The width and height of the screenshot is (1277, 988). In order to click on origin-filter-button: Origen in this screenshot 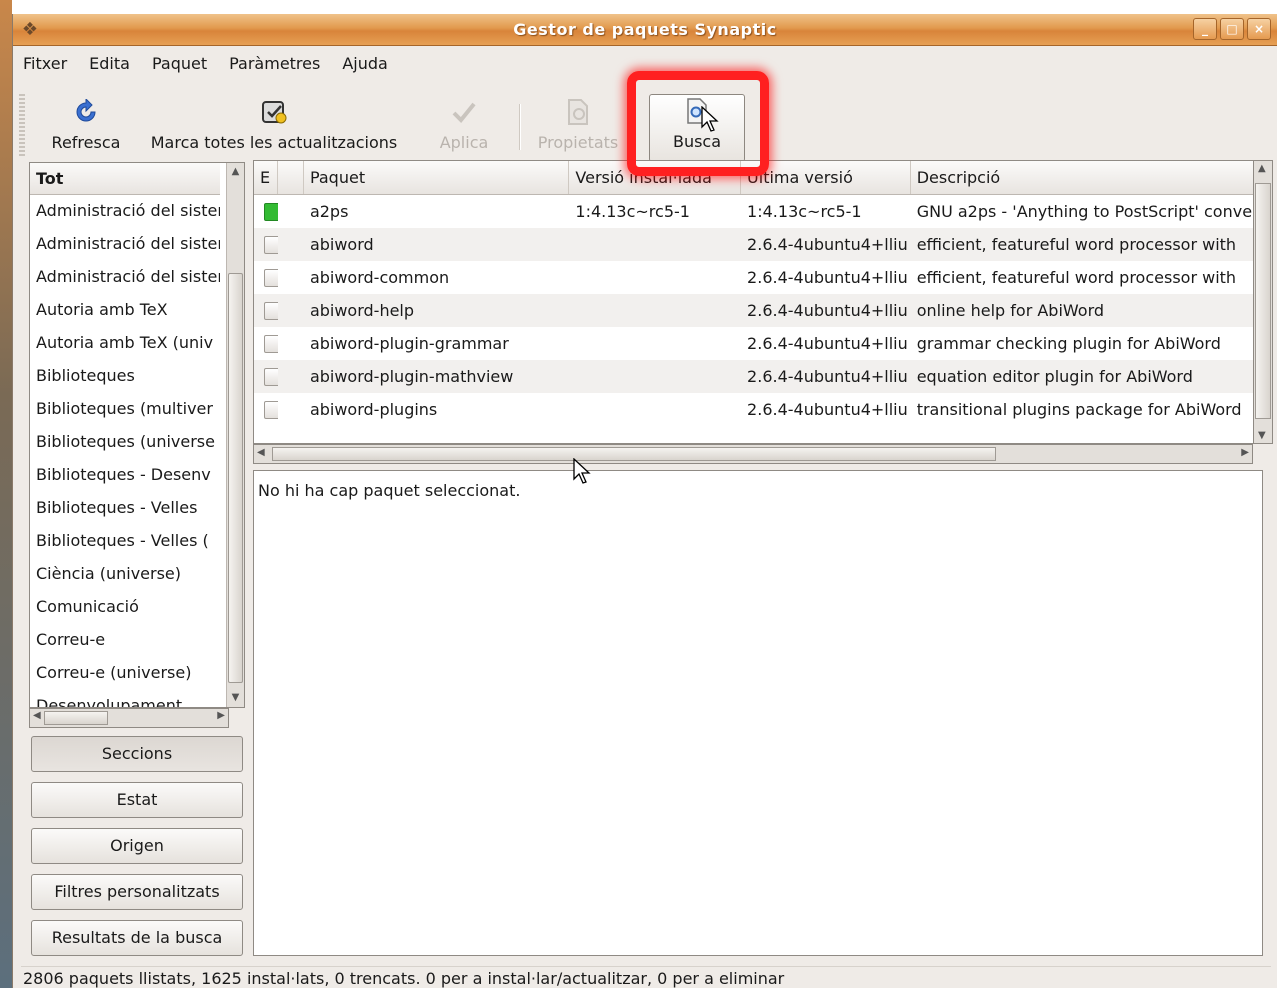, I will do `click(137, 846)`.